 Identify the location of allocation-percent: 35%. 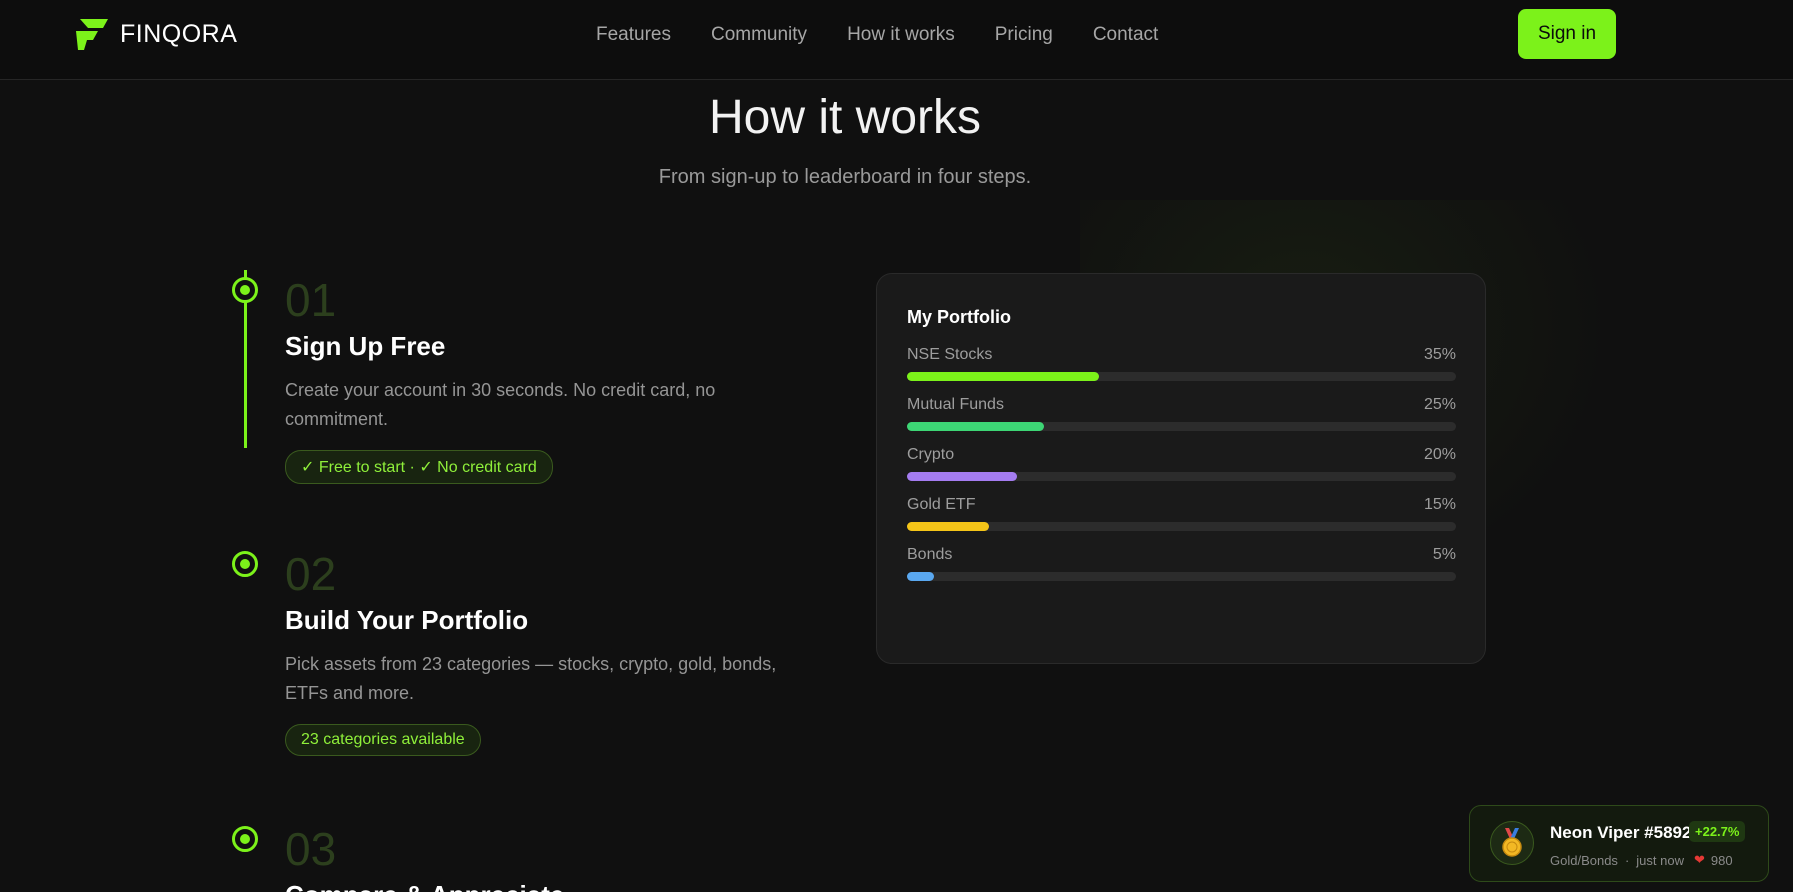
(1439, 354).